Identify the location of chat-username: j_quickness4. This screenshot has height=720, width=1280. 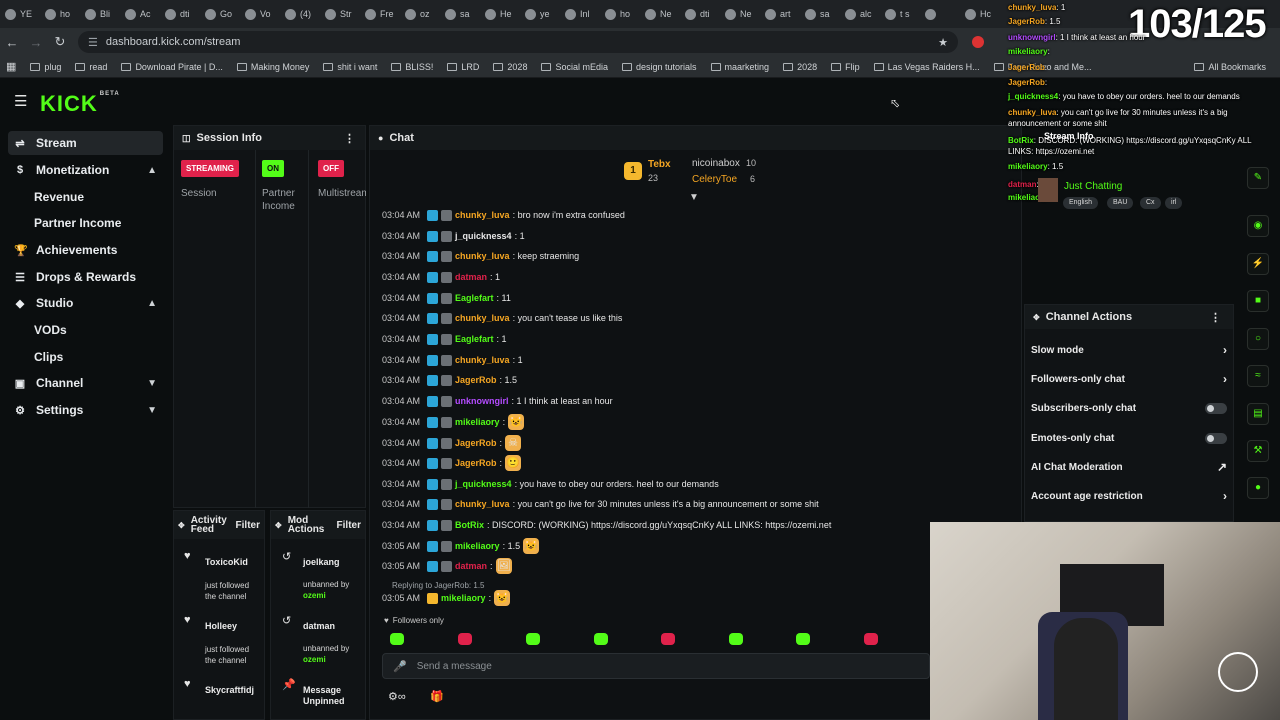
(483, 484).